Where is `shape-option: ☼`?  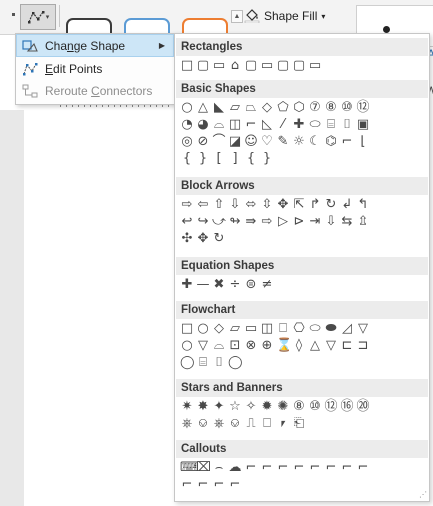 shape-option: ☼ is located at coordinates (299, 142).